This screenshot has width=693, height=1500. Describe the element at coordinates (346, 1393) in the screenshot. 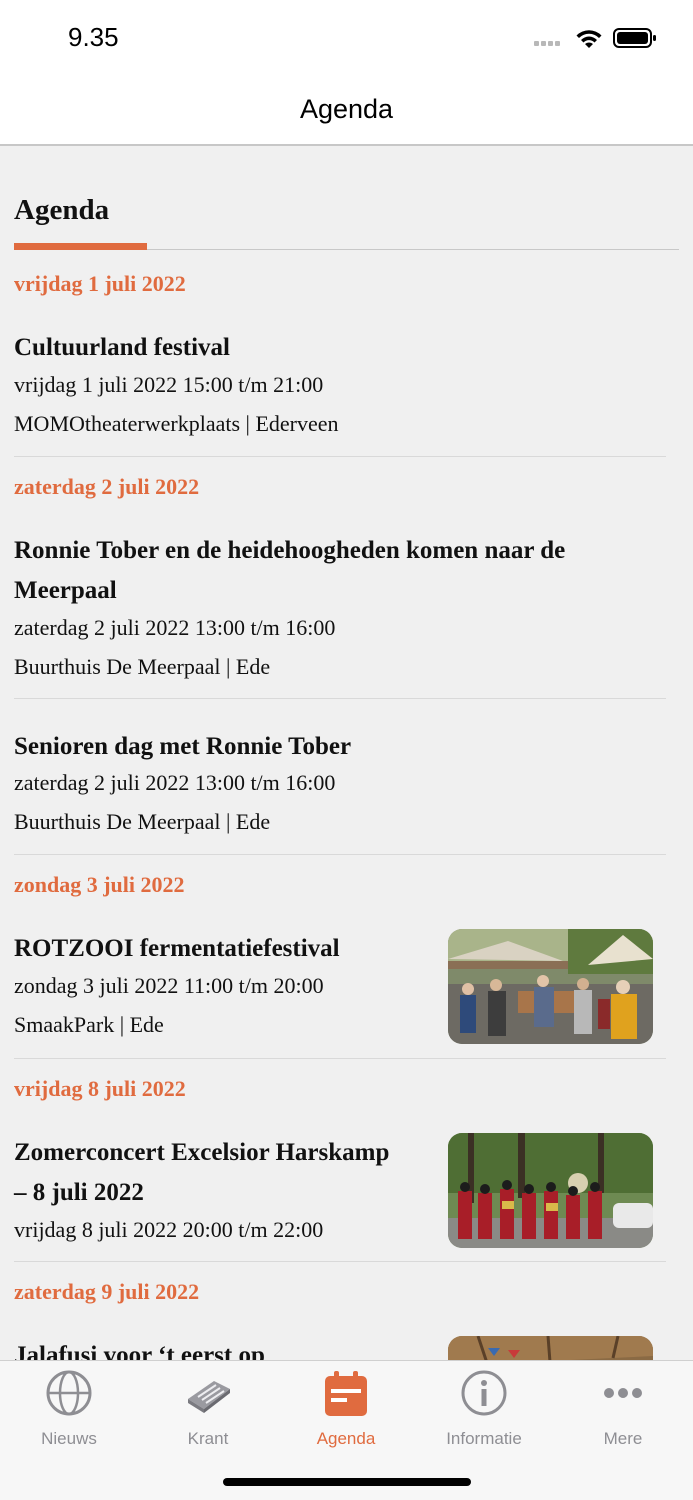

I see `calendar-icon` at that location.